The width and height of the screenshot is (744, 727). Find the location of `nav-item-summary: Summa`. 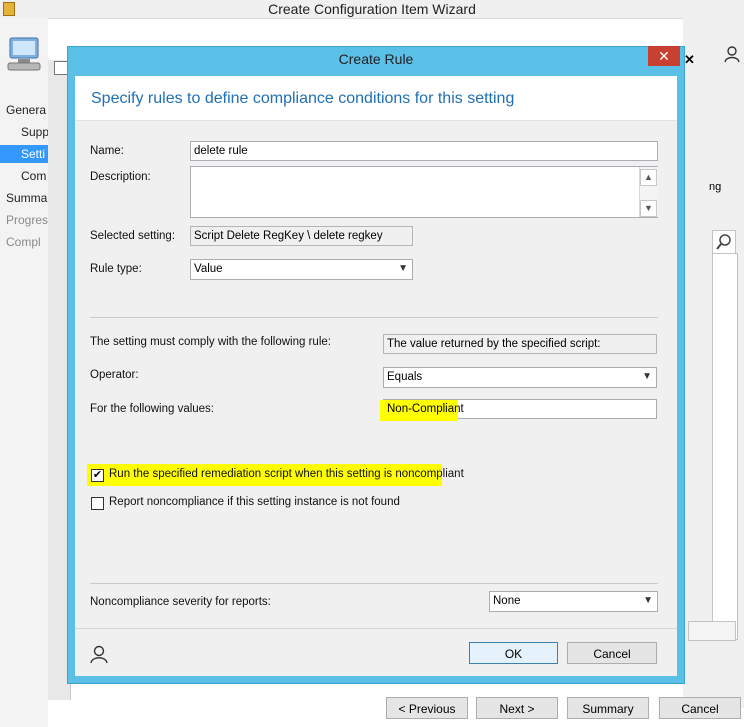

nav-item-summary: Summa is located at coordinates (27, 198).